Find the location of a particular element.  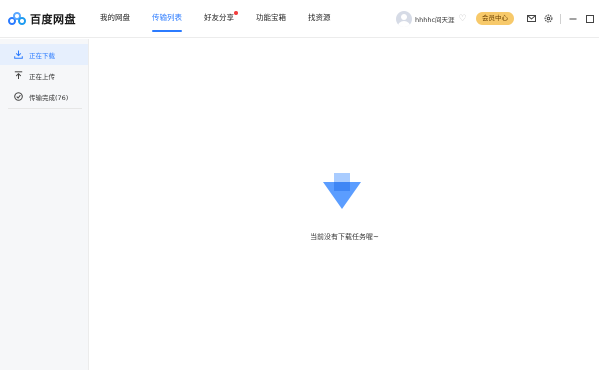

sidebar-item-label: 正在下载 is located at coordinates (42, 55).